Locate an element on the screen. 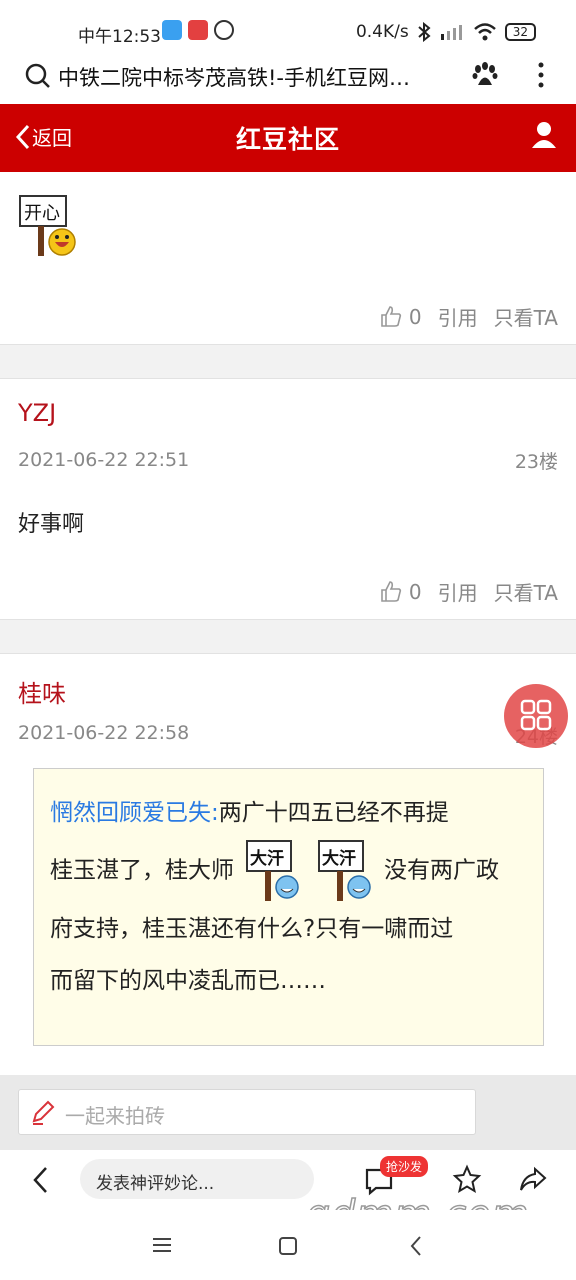 This screenshot has width=576, height=1280. notification-icons is located at coordinates (198, 30).